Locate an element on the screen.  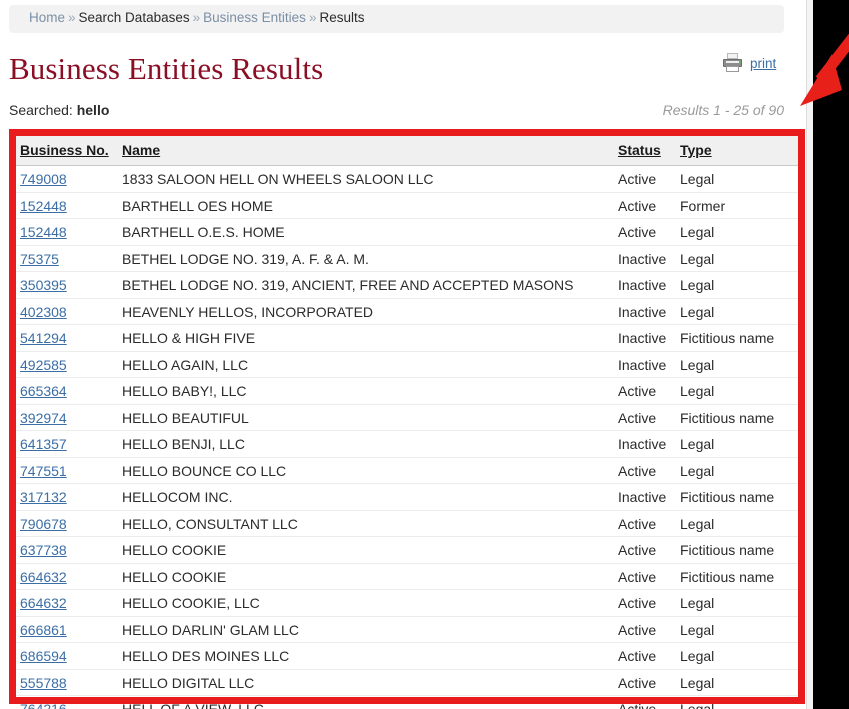
cell-name: HELLO BEAUTIFUL is located at coordinates (185, 417).